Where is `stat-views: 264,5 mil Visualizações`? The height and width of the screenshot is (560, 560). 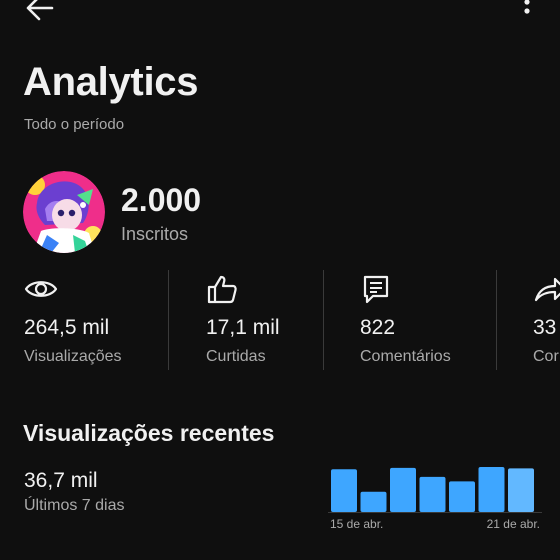
stat-views: 264,5 mil Visualizações is located at coordinates (94, 320).